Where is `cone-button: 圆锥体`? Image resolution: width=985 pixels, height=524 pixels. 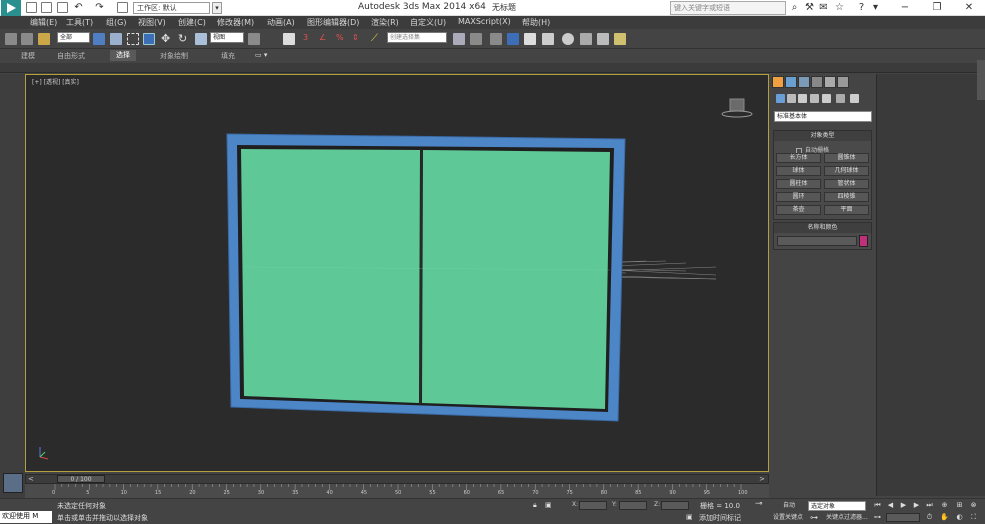 cone-button: 圆锥体 is located at coordinates (846, 158).